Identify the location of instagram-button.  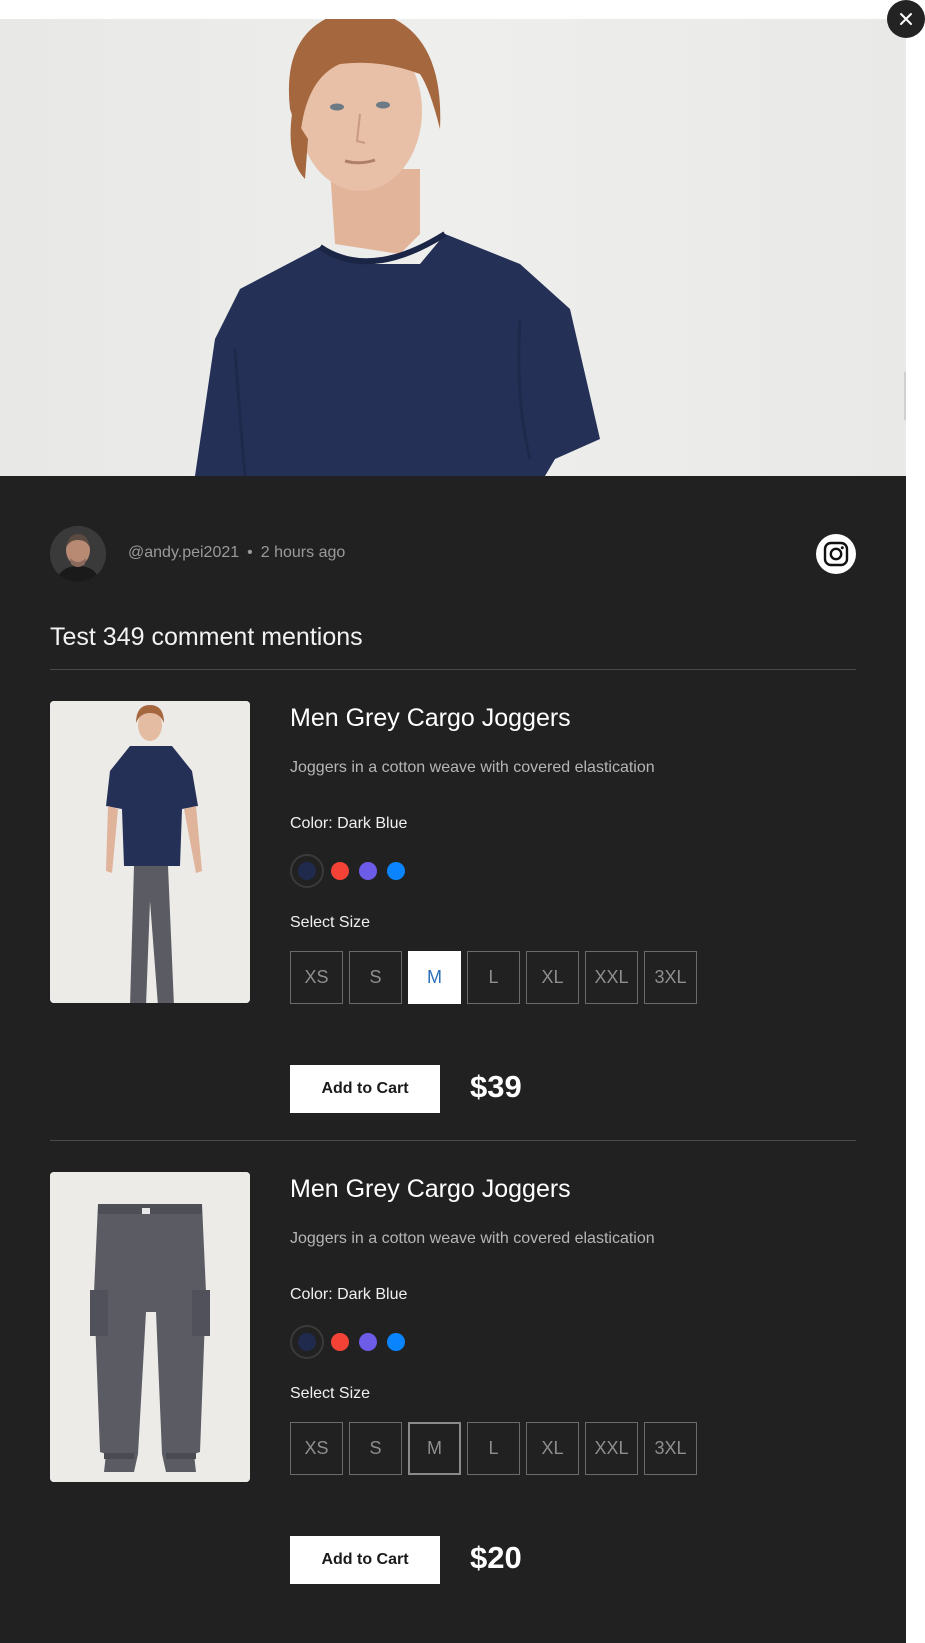
(836, 554).